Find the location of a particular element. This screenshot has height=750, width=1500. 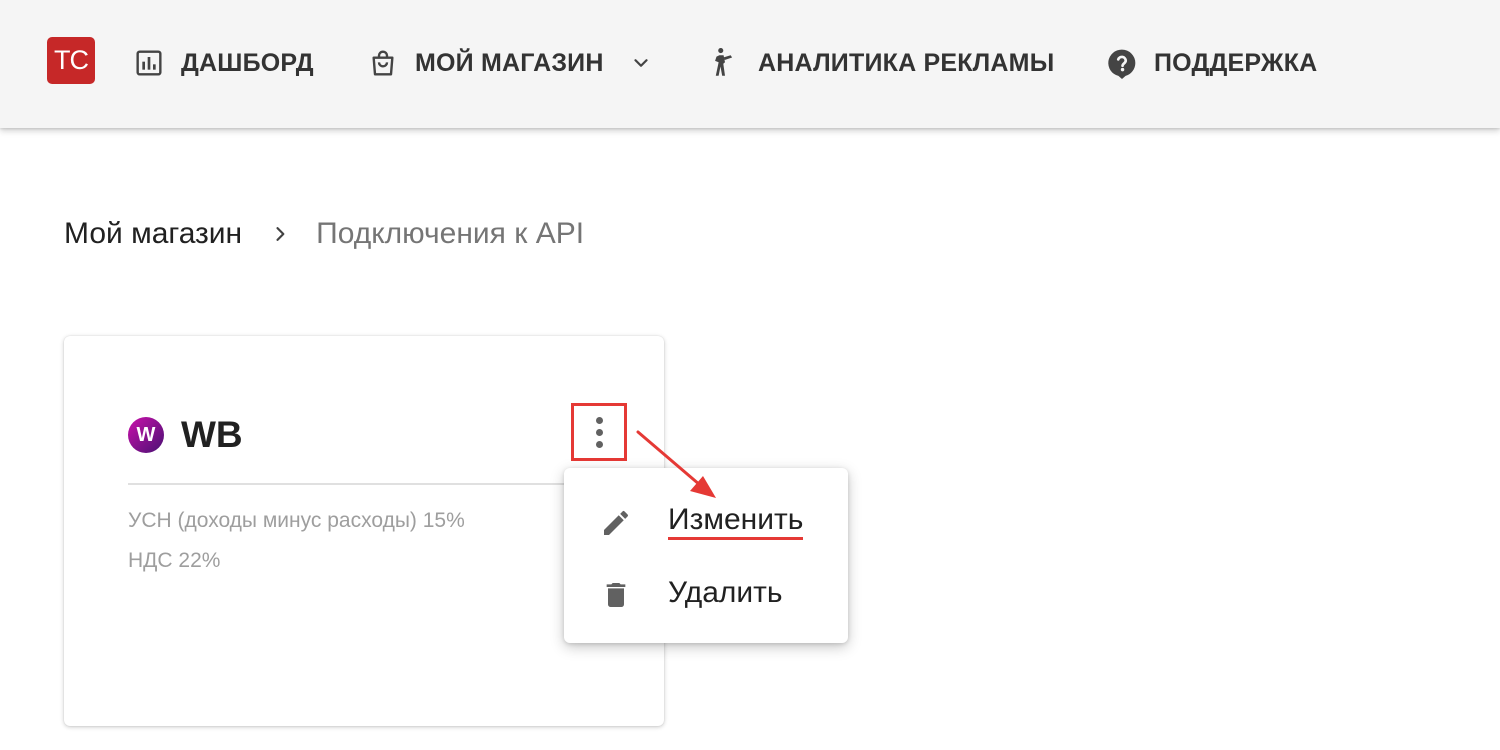

nav-my-shop: МОЙ МАГАЗИН is located at coordinates (509, 63).